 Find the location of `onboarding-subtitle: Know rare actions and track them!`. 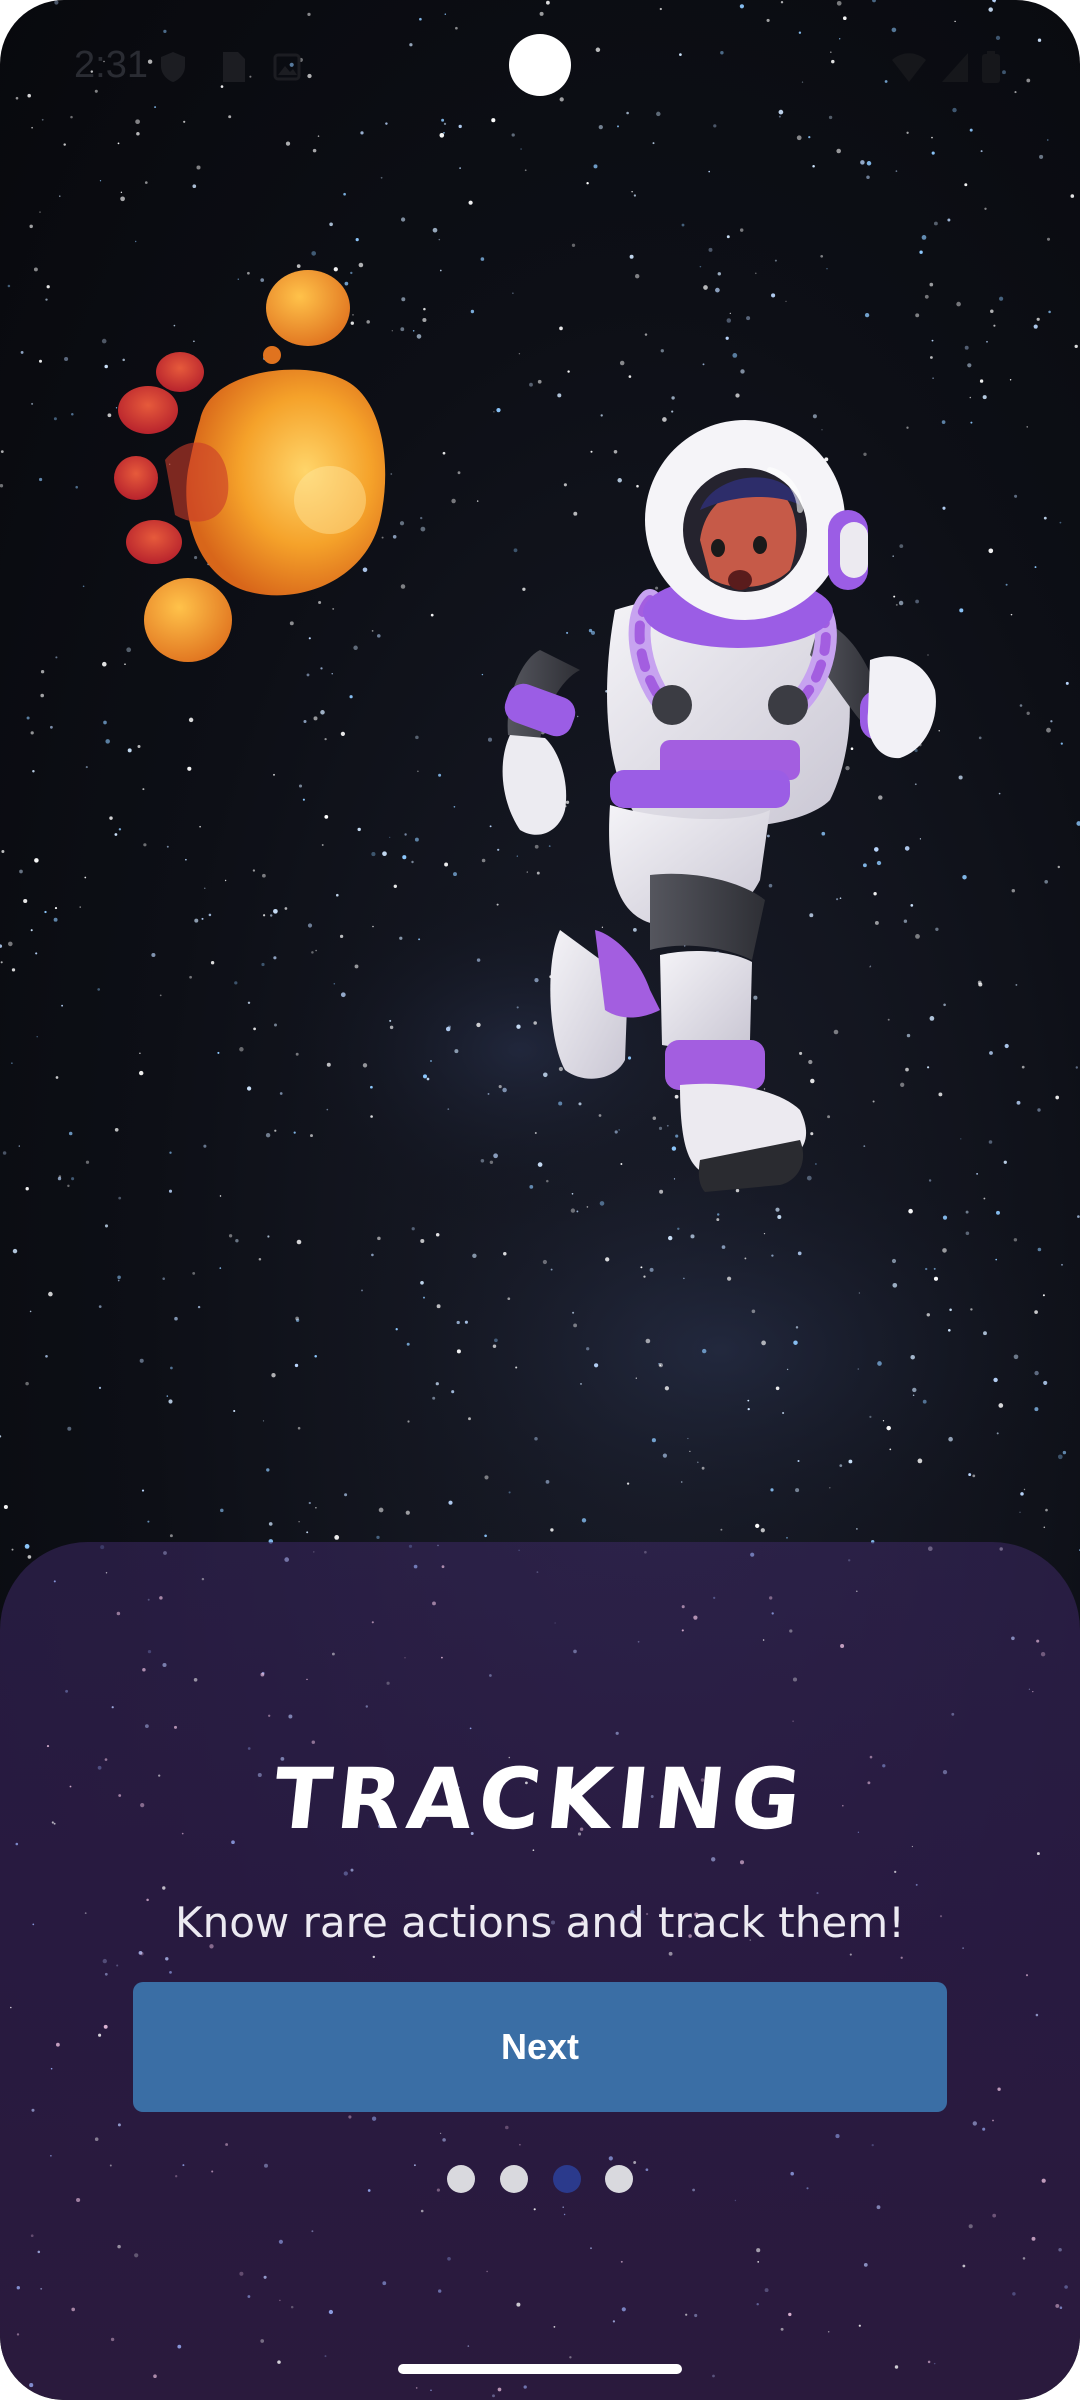

onboarding-subtitle: Know rare actions and track them! is located at coordinates (540, 1922).